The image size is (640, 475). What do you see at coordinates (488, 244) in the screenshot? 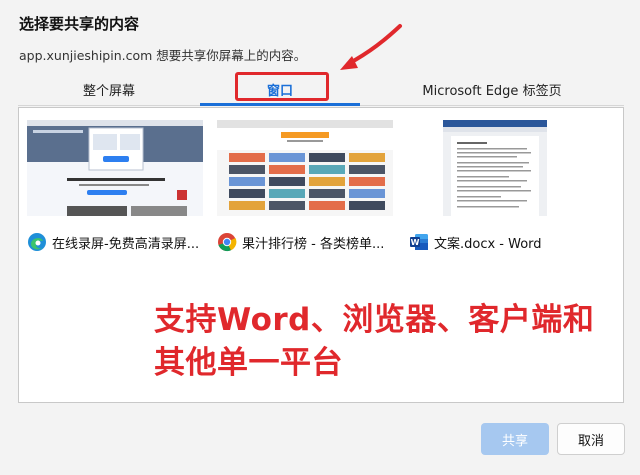
I see `window-title-text: 文案.docx - Word` at bounding box center [488, 244].